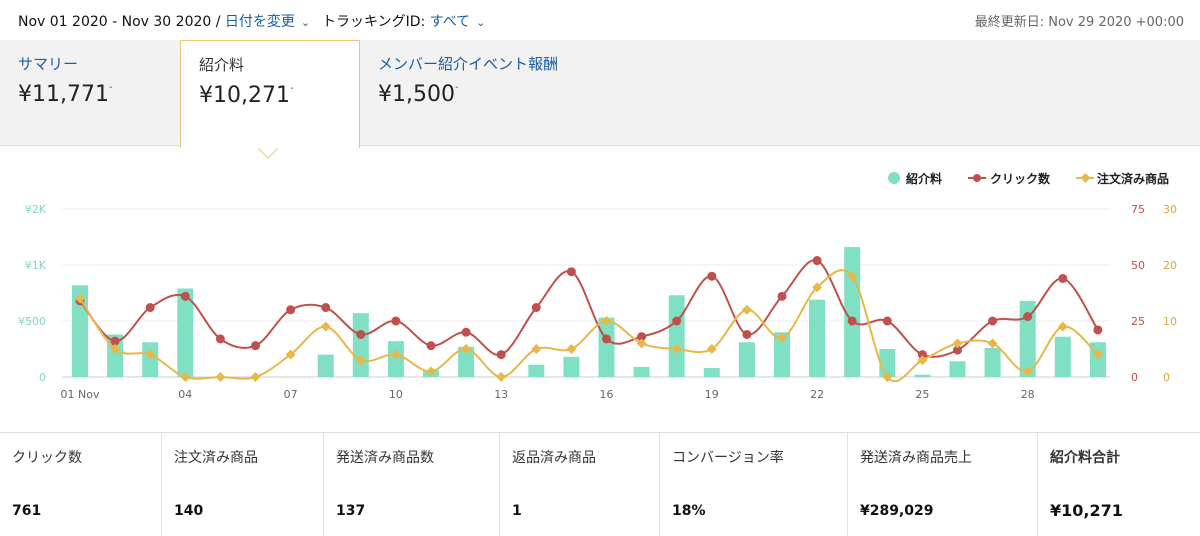 Image resolution: width=1200 pixels, height=536 pixels. Describe the element at coordinates (351, 511) in the screenshot. I see `stat-value: 137` at that location.